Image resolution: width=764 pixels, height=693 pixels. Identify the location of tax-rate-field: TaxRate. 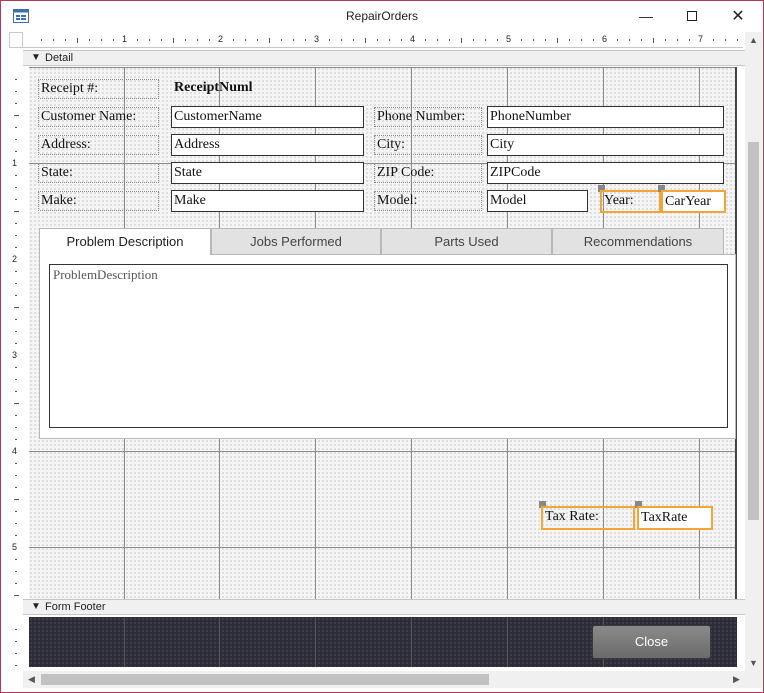
(675, 518).